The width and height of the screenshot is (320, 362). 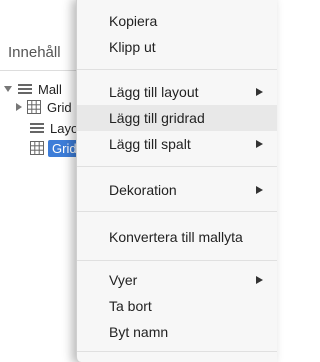 I want to click on menu-item-label: Lägg till layout, so click(x=154, y=92).